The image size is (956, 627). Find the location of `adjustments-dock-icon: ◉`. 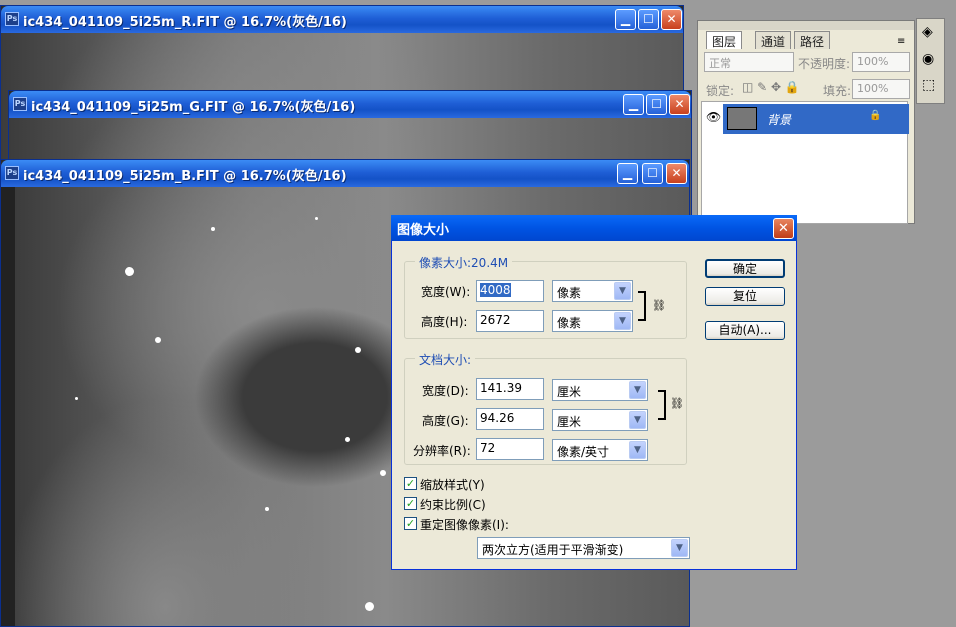

adjustments-dock-icon: ◉ is located at coordinates (928, 59).